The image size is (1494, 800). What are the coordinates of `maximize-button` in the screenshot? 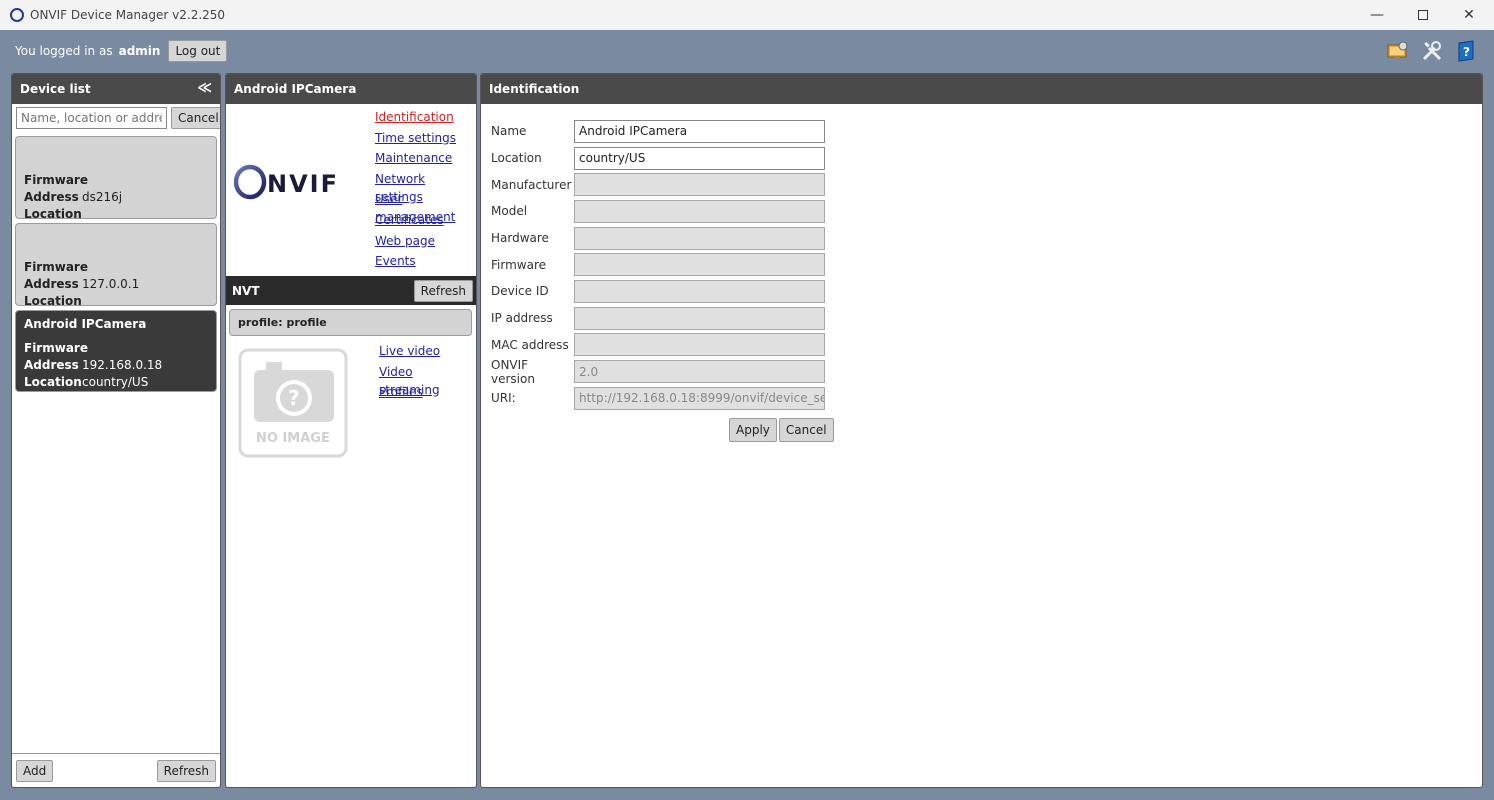 It's located at (1423, 15).